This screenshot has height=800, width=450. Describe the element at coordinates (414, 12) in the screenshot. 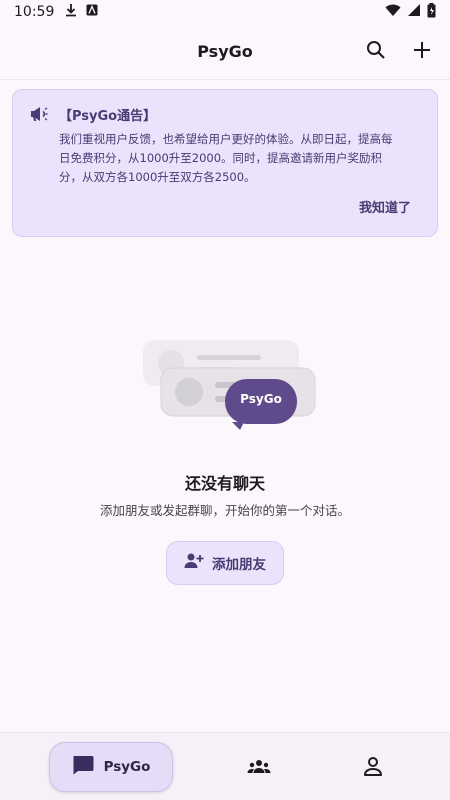

I see `signal-icon` at that location.